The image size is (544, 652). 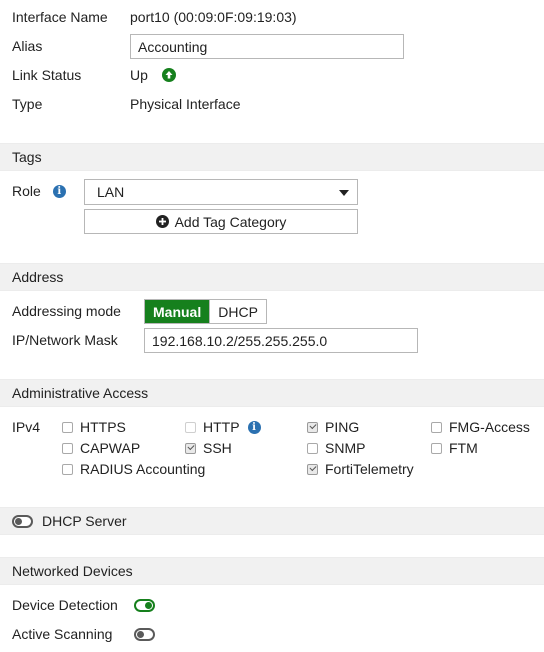 I want to click on ssh-checkbox-box, so click(x=190, y=448).